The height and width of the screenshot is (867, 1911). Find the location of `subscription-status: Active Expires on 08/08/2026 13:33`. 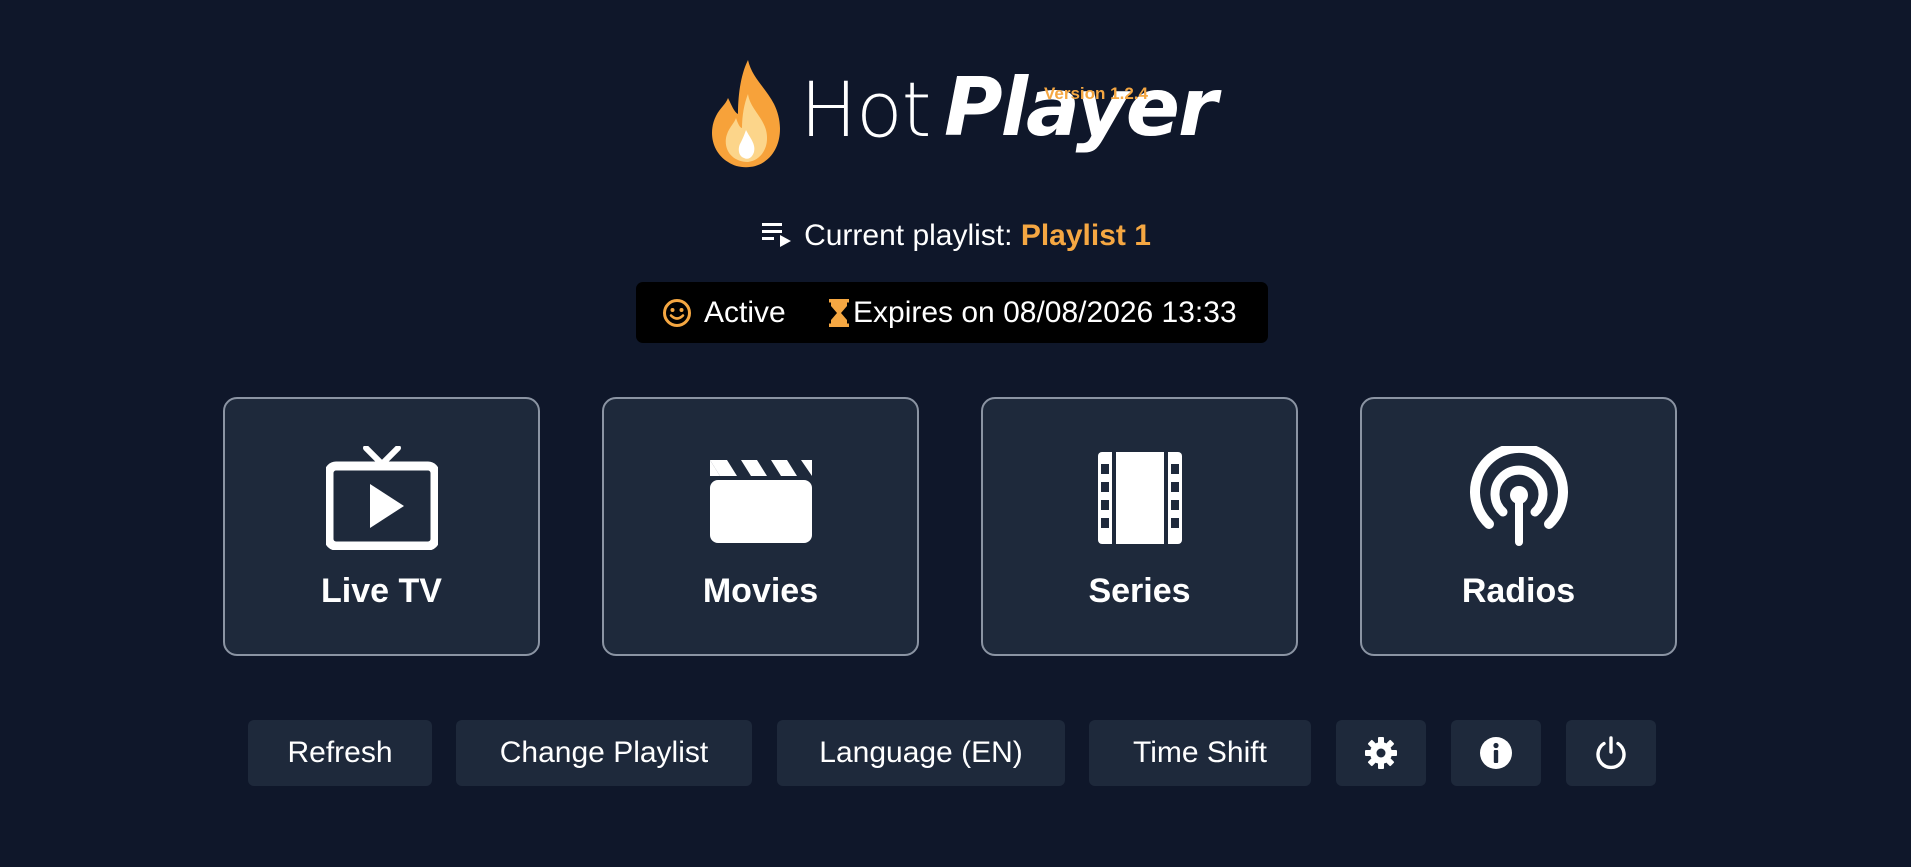

subscription-status: Active Expires on 08/08/2026 13:33 is located at coordinates (952, 312).